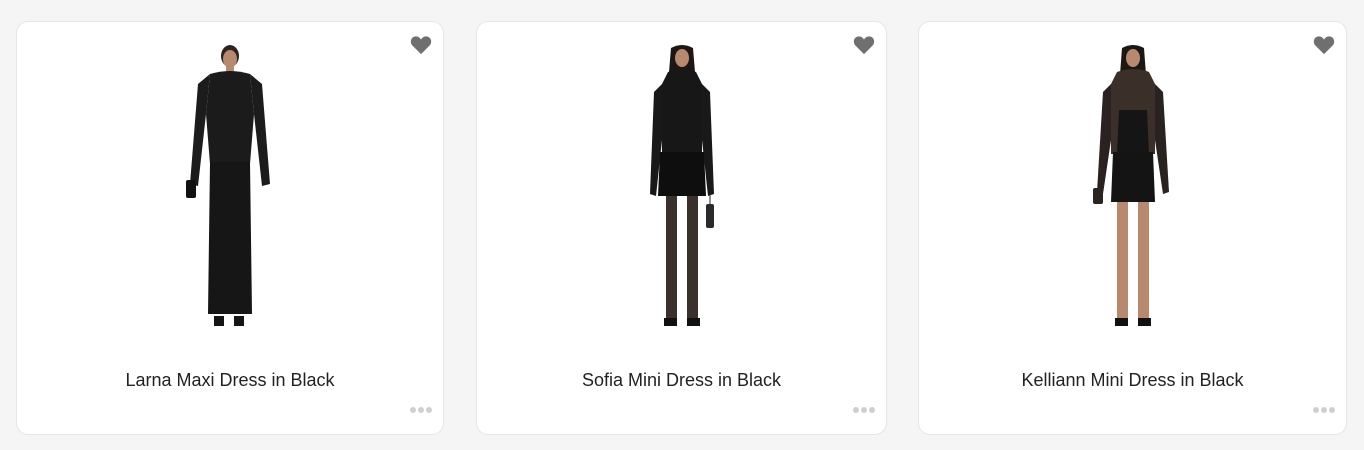  Describe the element at coordinates (1132, 380) in the screenshot. I see `product-title: Kelliann Mini Dress in Black` at that location.